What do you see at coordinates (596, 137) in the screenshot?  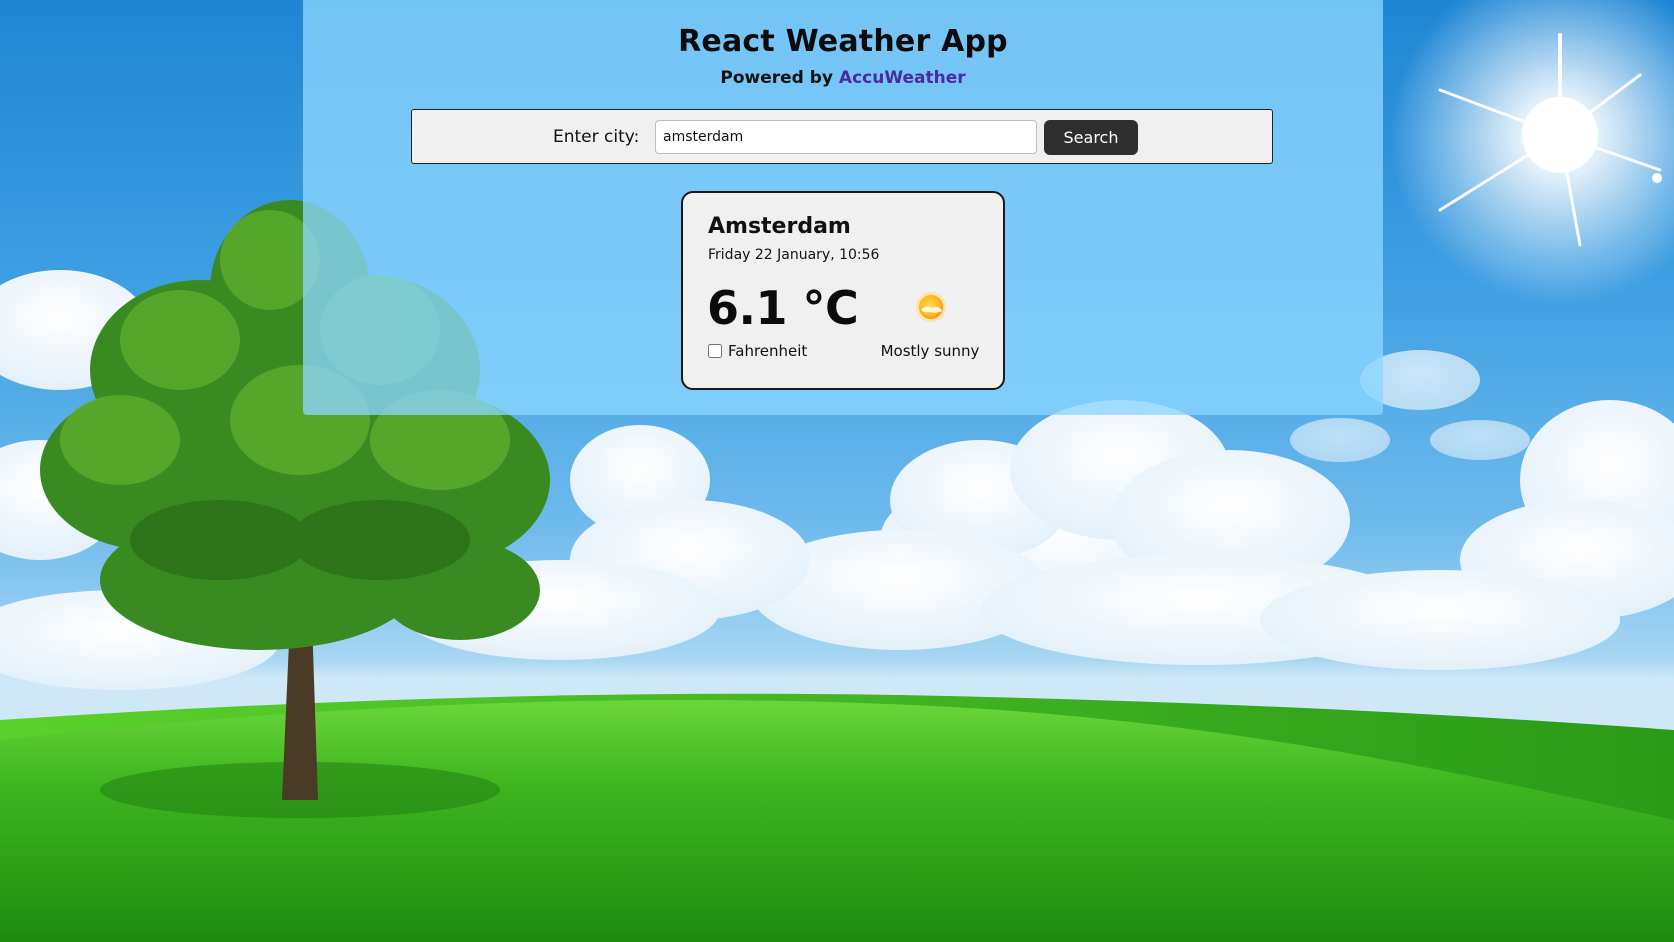 I see `city-label: Enter city:` at bounding box center [596, 137].